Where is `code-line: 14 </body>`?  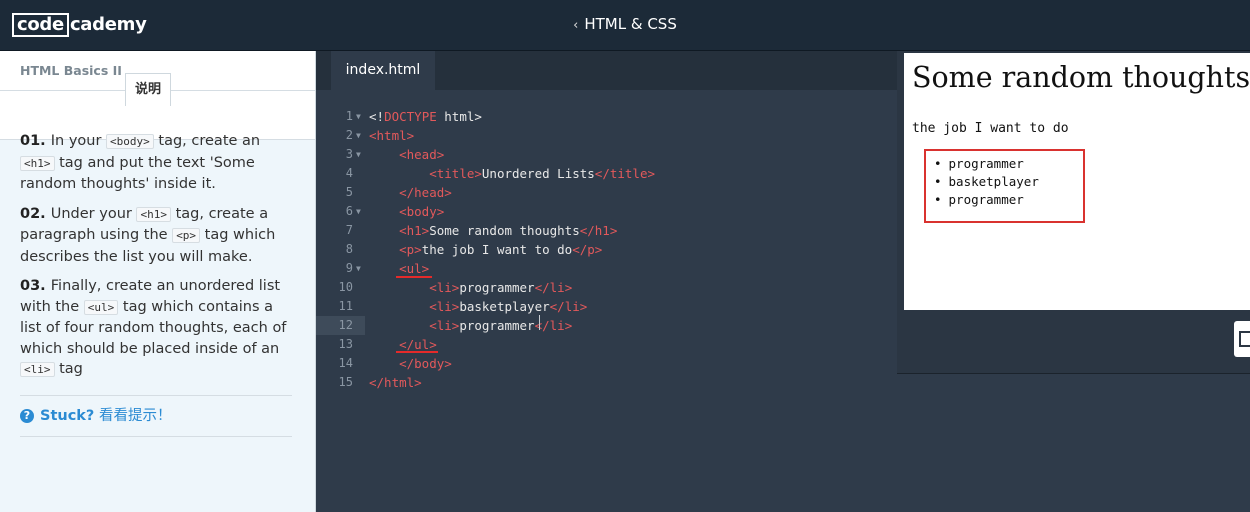
code-line: 14 </body> is located at coordinates (606, 363).